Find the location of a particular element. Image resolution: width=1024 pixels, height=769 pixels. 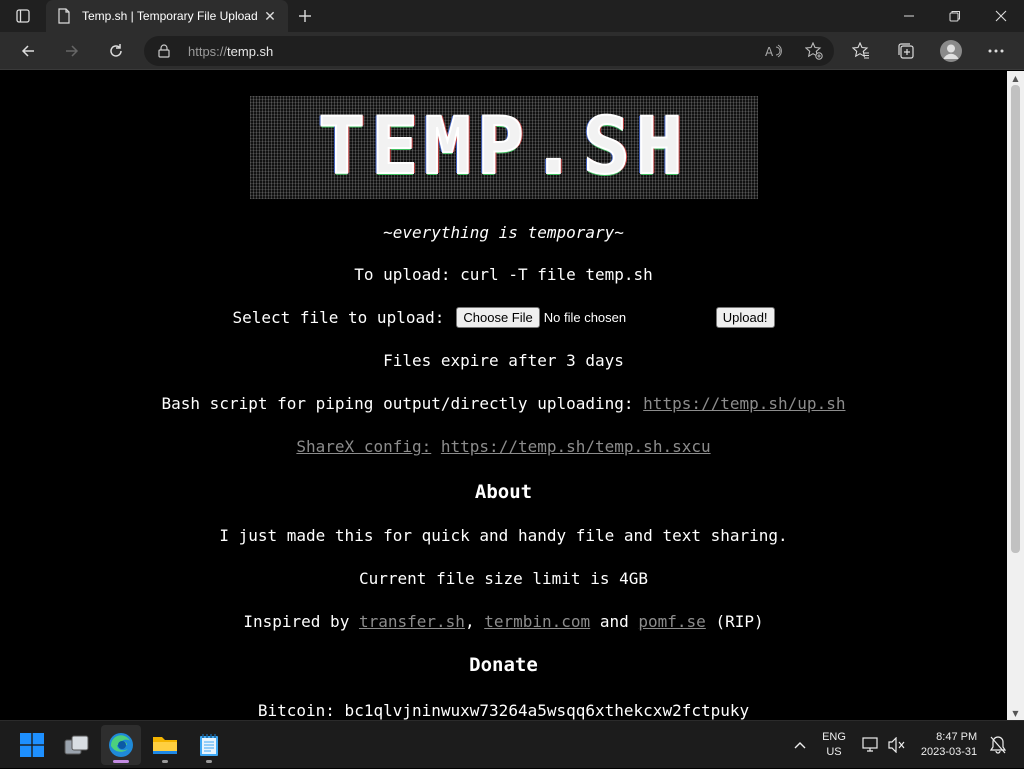

browser-toolbar: https://temp.sh A is located at coordinates (512, 51).